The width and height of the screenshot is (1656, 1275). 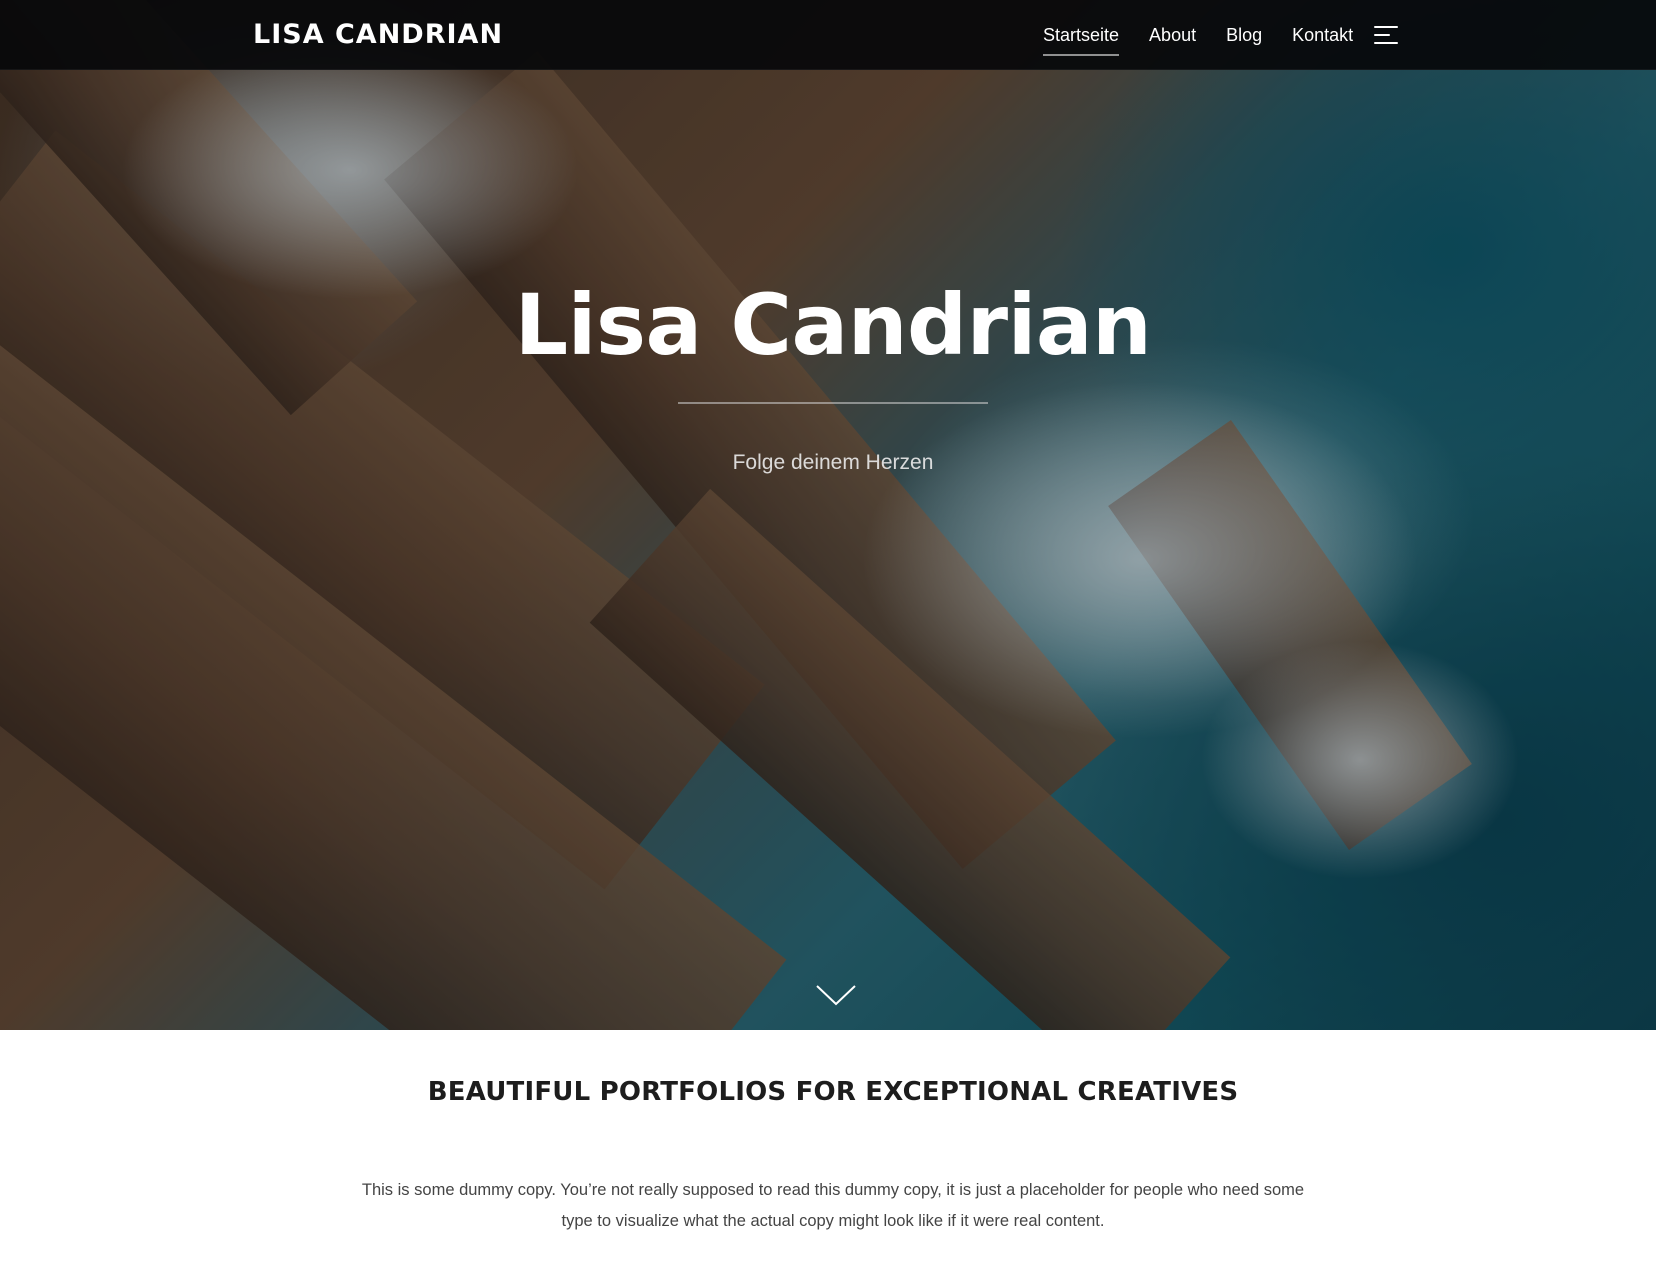 I want to click on chevron-down-icon, so click(x=836, y=996).